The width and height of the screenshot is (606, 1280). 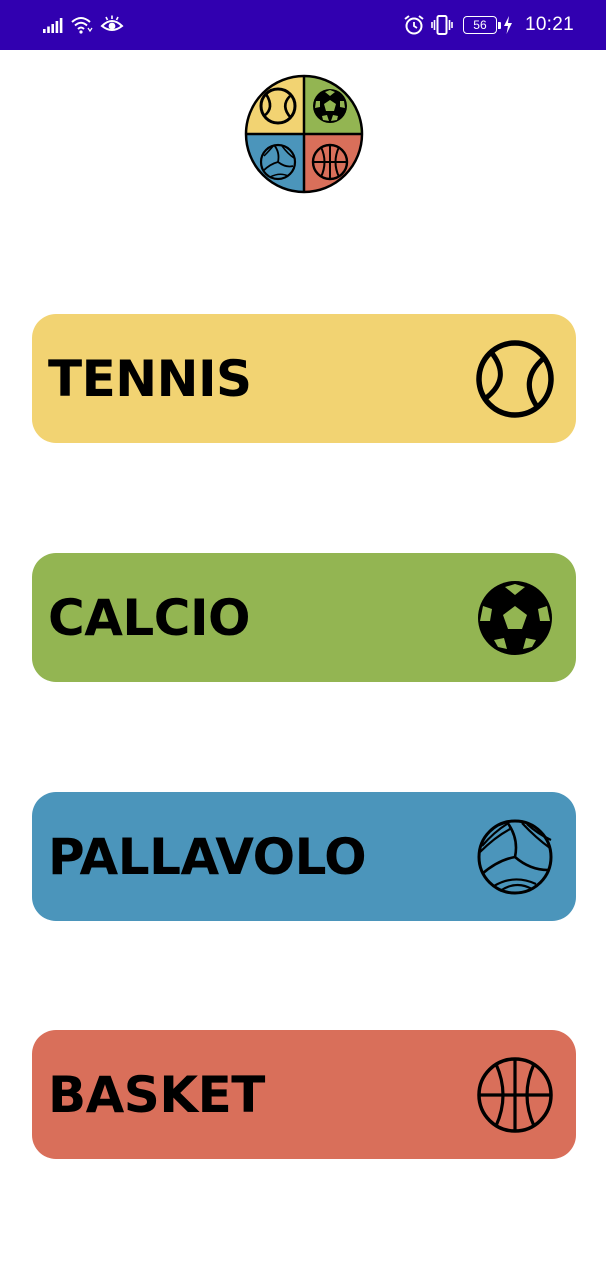 I want to click on sports-balls-logo-icon, so click(x=304, y=134).